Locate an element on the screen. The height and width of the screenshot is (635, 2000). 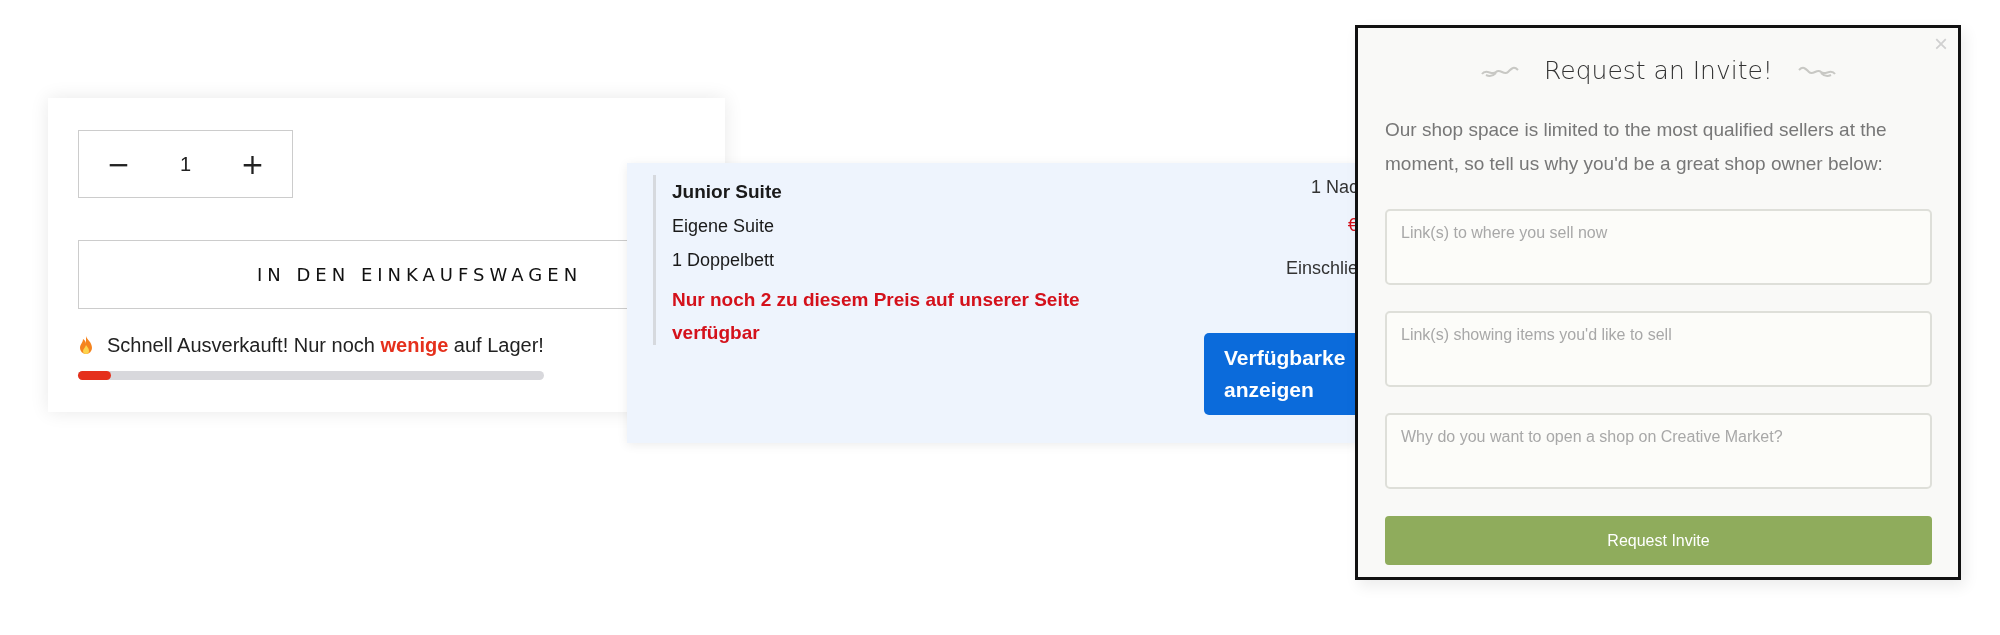
price-note: Einschlie is located at coordinates (1321, 268).